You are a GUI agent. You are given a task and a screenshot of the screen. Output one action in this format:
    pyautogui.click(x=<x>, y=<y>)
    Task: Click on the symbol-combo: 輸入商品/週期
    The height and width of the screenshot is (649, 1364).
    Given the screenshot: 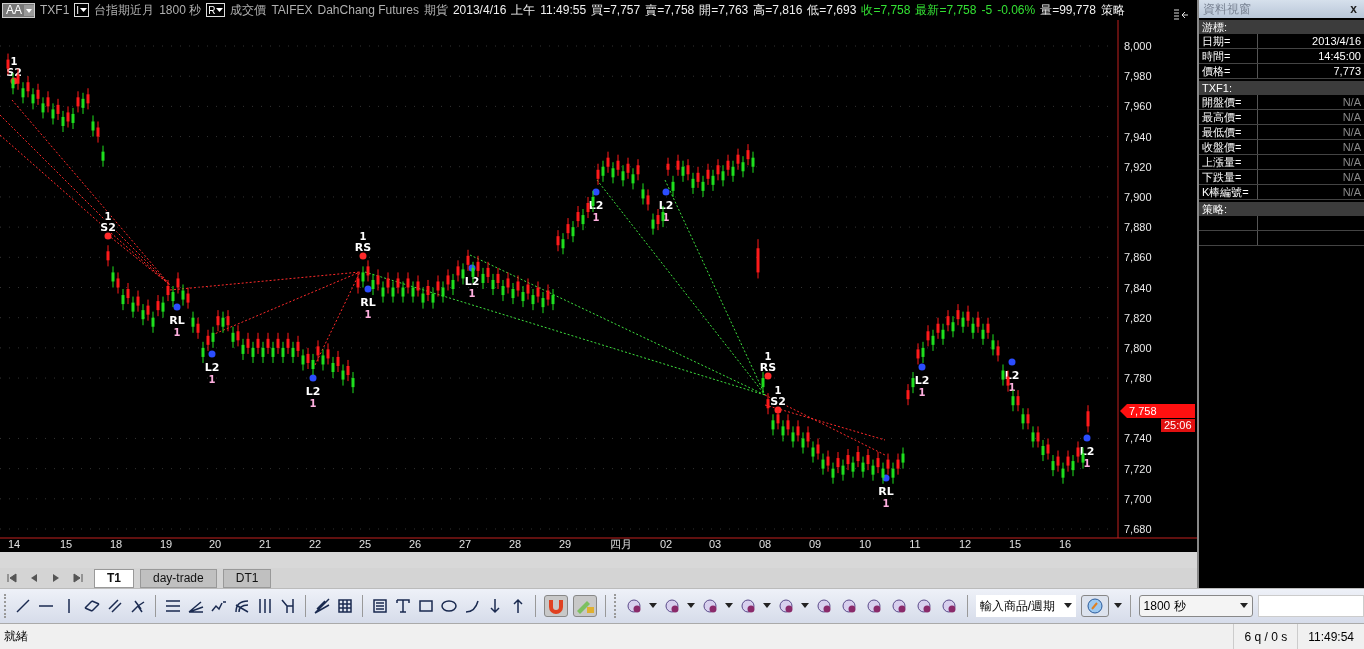 What is the action you would take?
    pyautogui.click(x=1025, y=606)
    